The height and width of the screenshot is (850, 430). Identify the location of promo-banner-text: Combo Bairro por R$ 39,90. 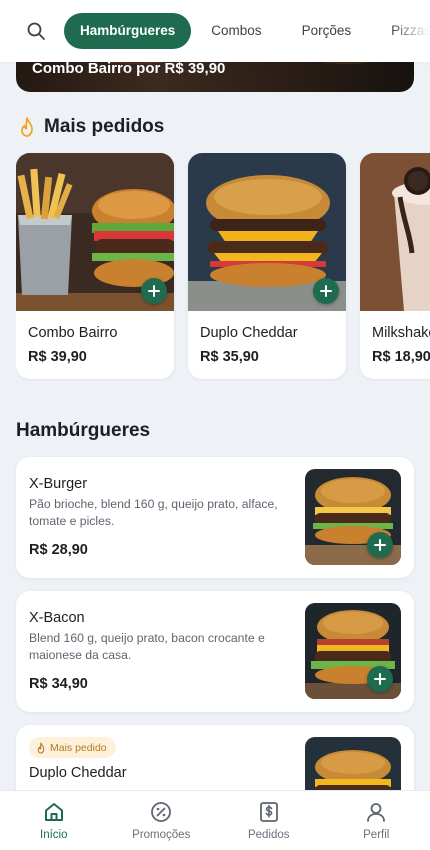
(129, 68).